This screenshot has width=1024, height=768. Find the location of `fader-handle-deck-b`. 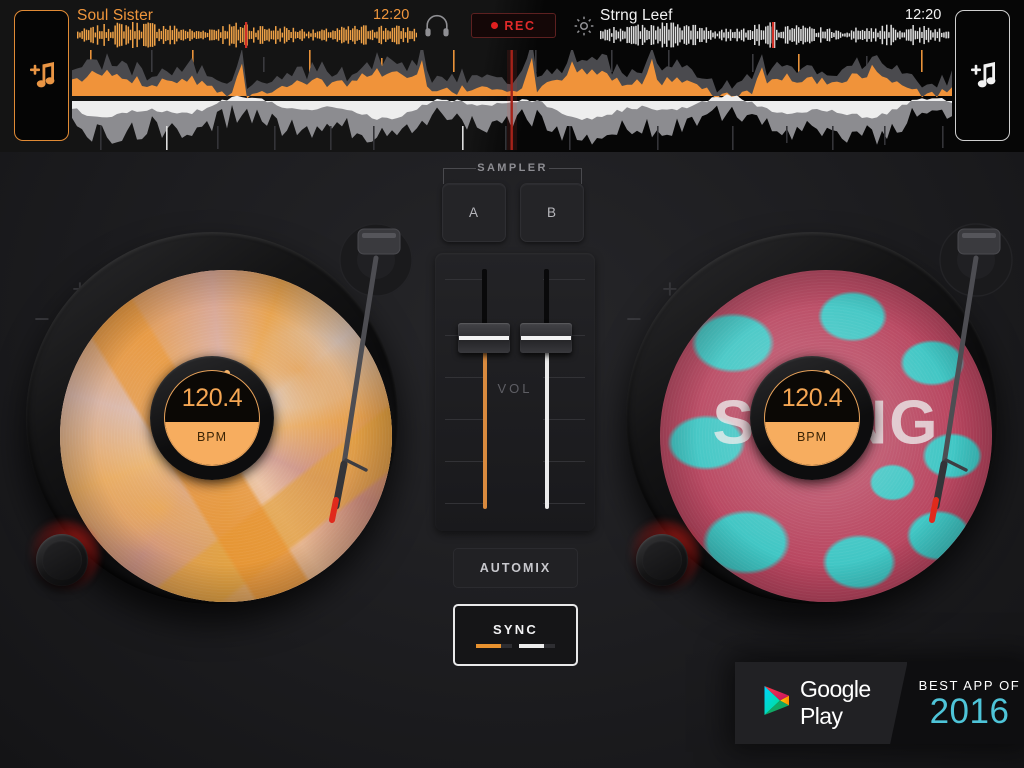

fader-handle-deck-b is located at coordinates (546, 338).